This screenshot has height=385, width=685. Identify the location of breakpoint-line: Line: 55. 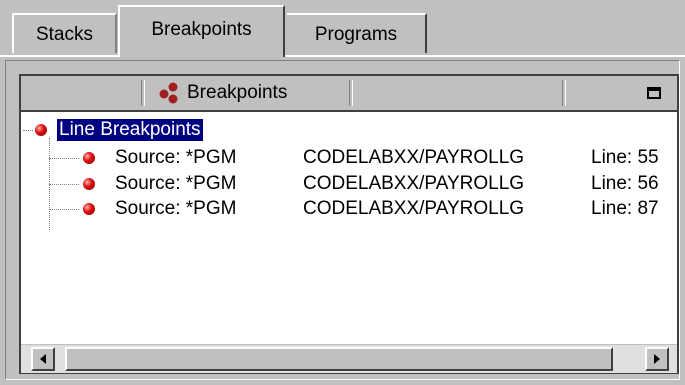
(625, 157).